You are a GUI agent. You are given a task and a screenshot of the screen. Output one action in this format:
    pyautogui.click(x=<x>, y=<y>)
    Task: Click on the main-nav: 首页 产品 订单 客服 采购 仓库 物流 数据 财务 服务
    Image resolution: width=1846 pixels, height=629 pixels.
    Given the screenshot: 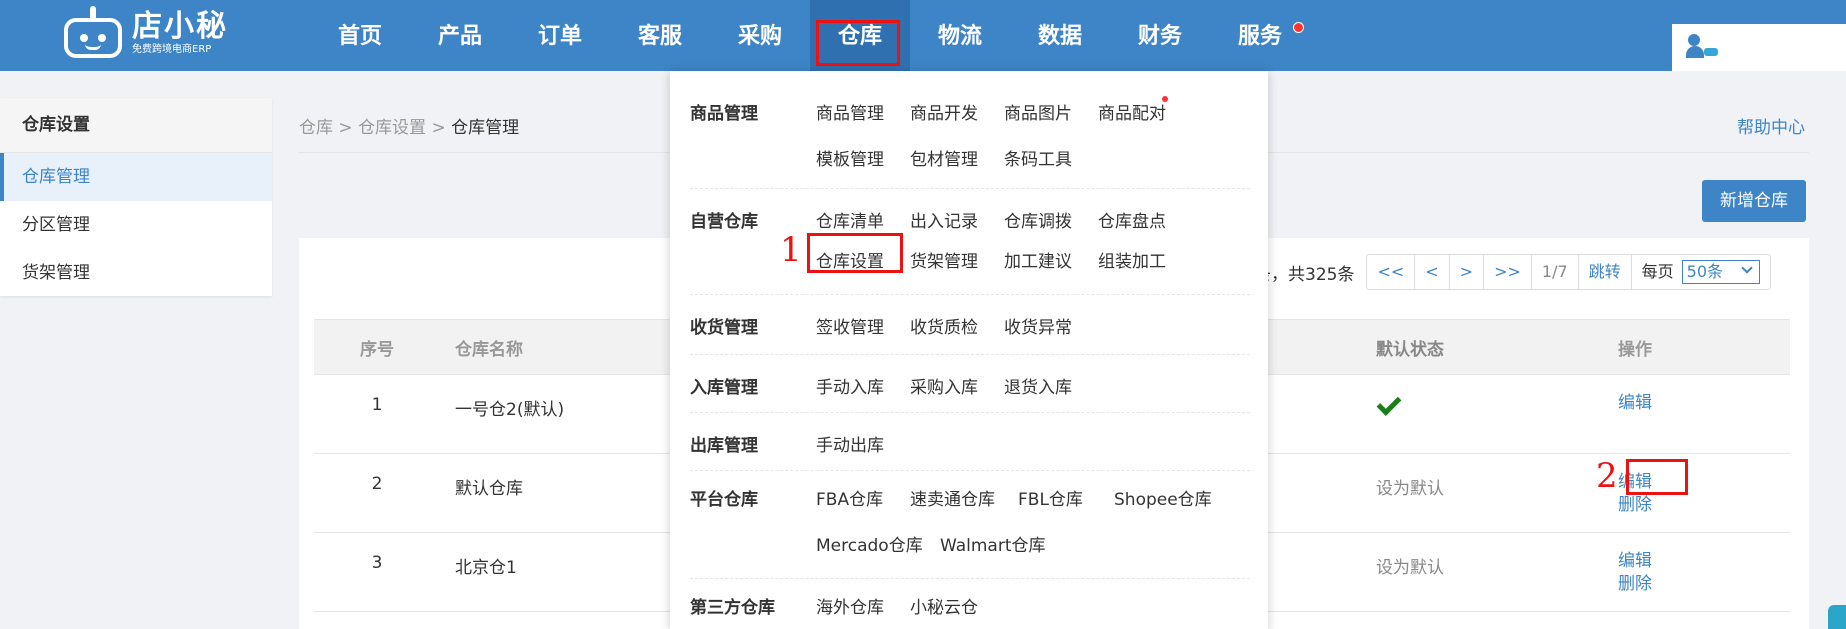 What is the action you would take?
    pyautogui.click(x=810, y=35)
    